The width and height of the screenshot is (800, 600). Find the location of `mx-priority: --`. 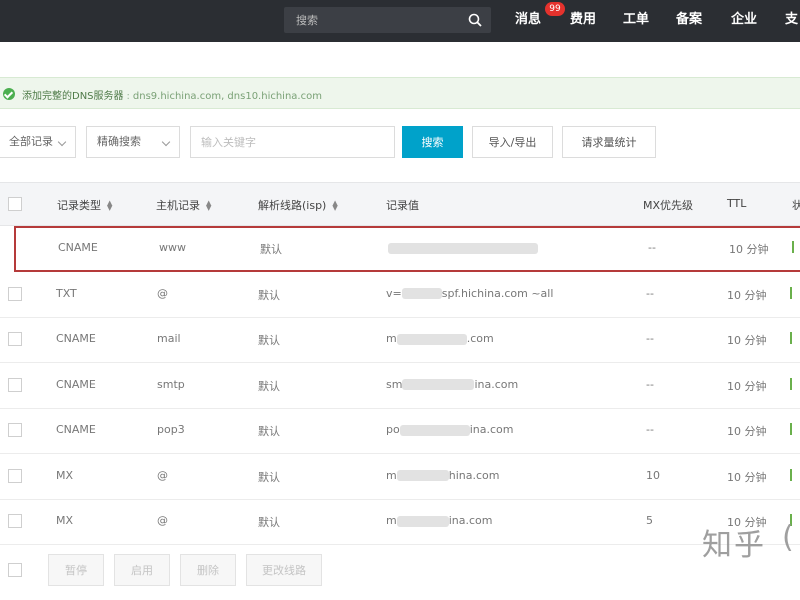

mx-priority: -- is located at coordinates (652, 247).